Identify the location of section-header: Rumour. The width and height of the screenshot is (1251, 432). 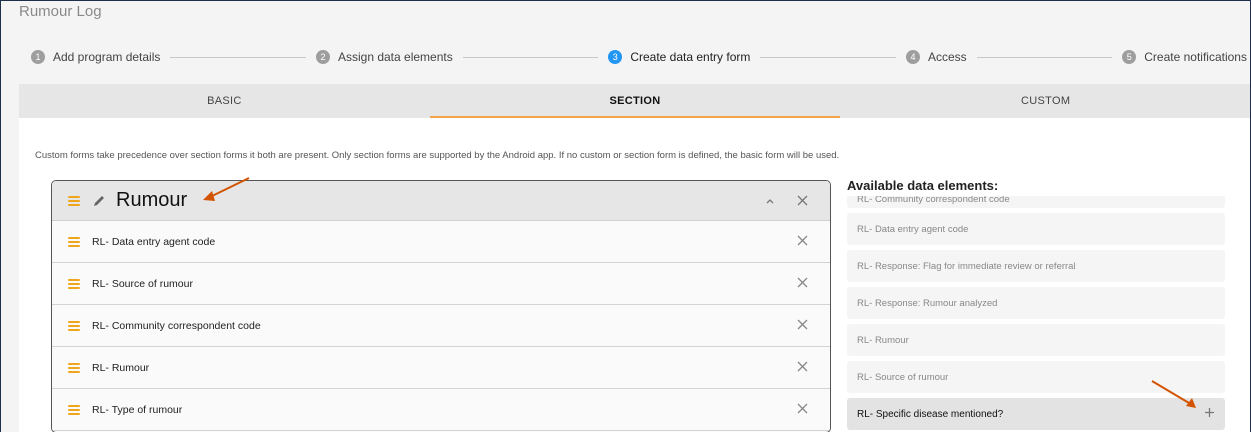
(441, 201).